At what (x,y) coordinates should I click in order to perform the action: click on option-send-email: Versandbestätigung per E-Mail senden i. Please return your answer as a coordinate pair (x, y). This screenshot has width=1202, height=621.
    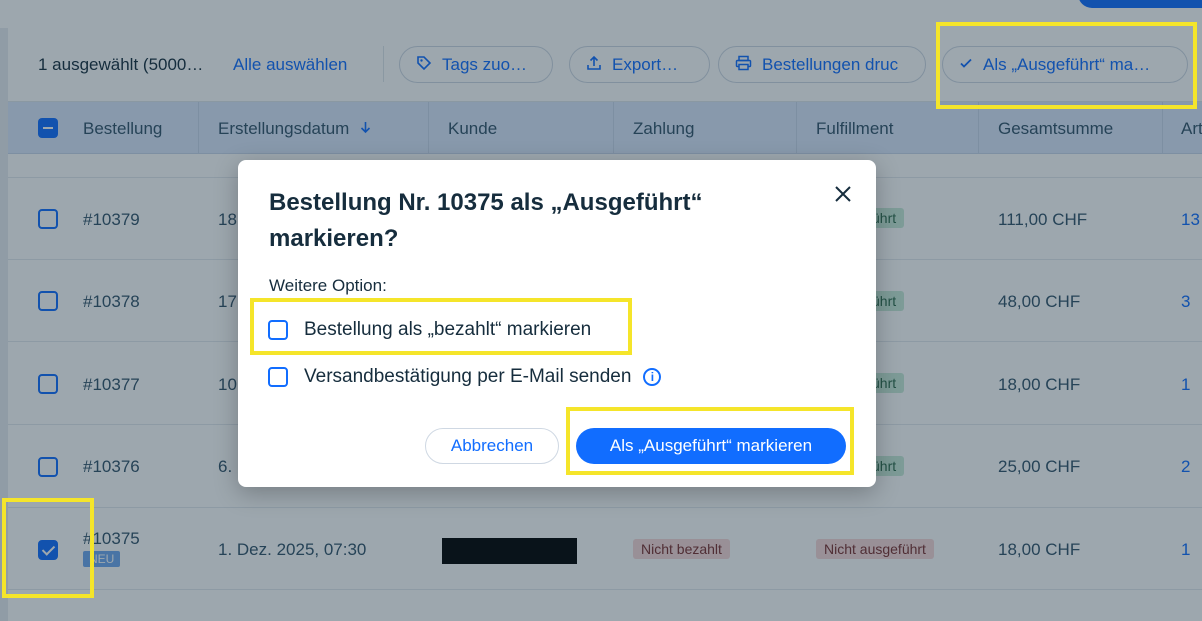
    Looking at the image, I should click on (465, 377).